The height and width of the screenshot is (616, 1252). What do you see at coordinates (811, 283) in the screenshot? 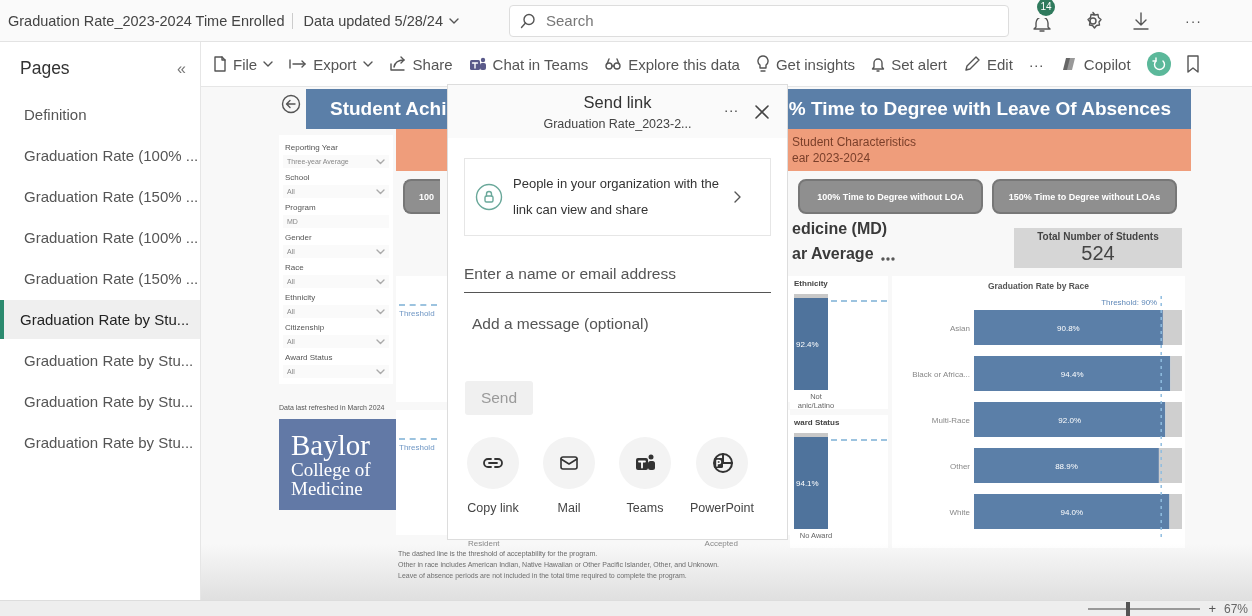
I see `chart-title: Ethnicity` at bounding box center [811, 283].